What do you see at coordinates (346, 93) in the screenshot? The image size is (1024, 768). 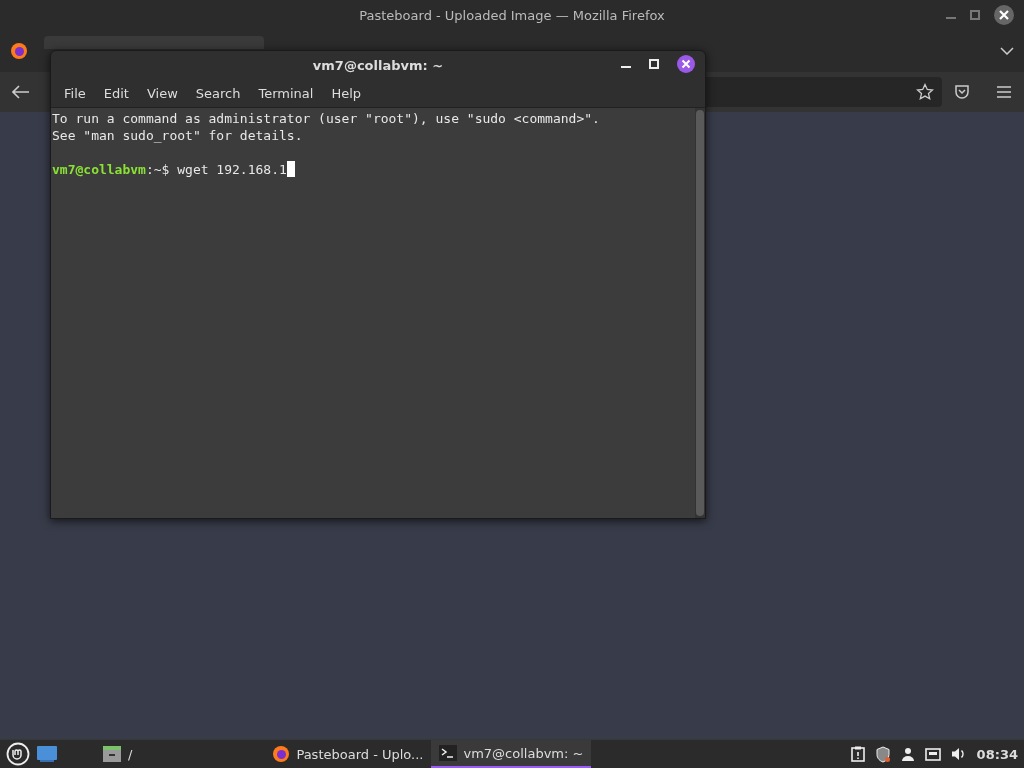 I see `menu-item: Help` at bounding box center [346, 93].